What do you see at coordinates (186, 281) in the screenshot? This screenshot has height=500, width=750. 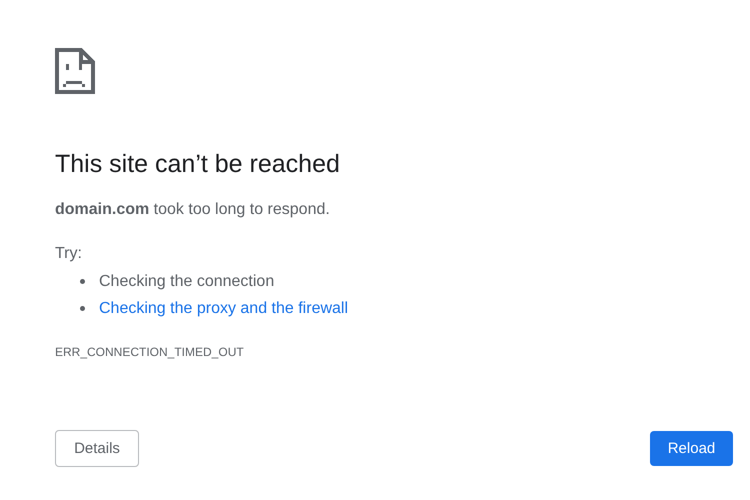 I see `suggestion-text: Checking the connection` at bounding box center [186, 281].